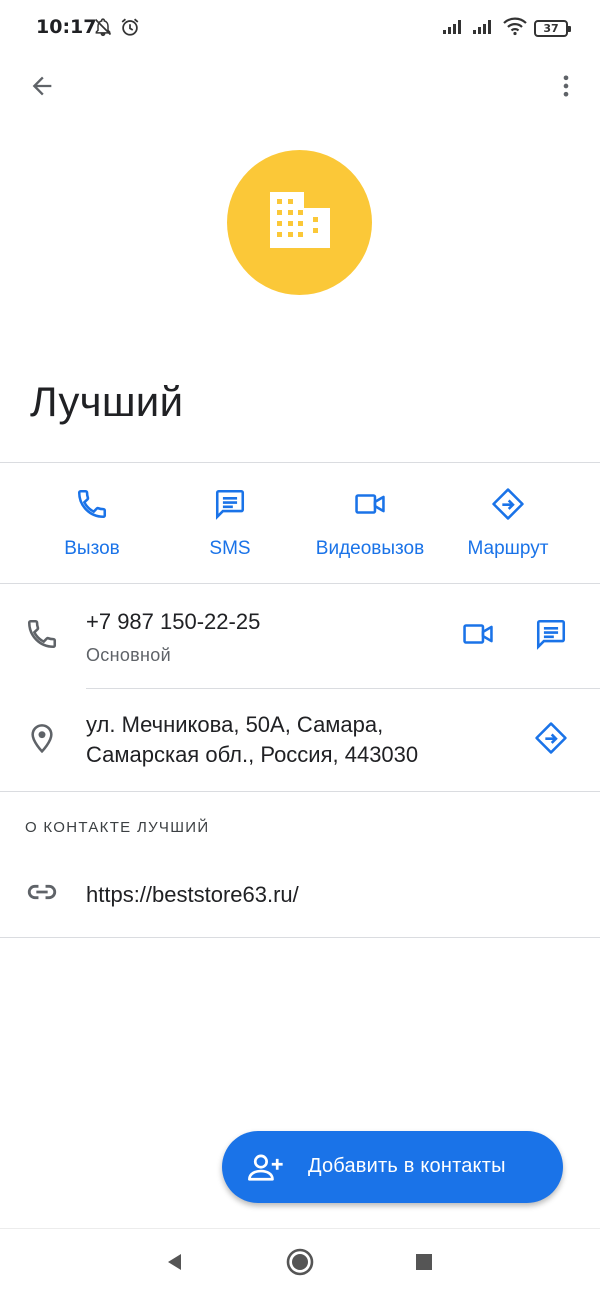  Describe the element at coordinates (117, 29) in the screenshot. I see `status-left-icons` at that location.